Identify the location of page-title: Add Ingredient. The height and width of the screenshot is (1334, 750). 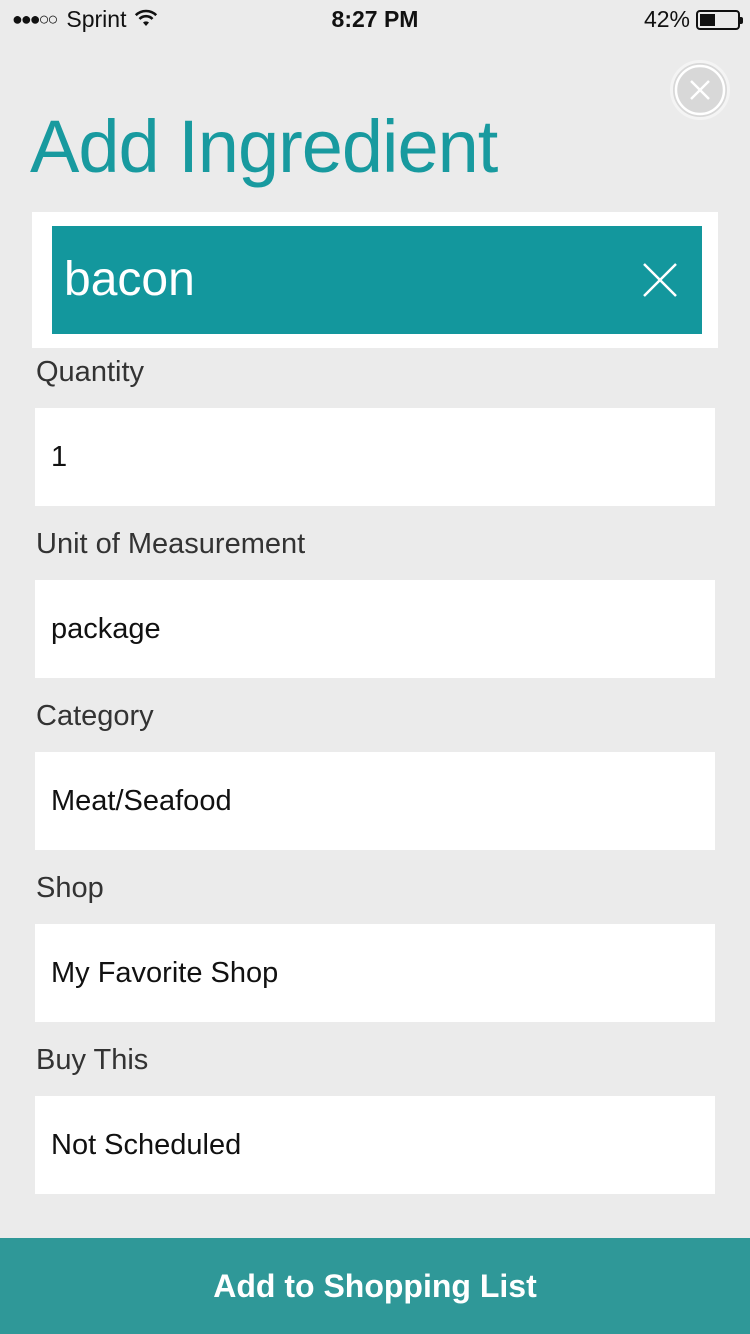
(264, 146).